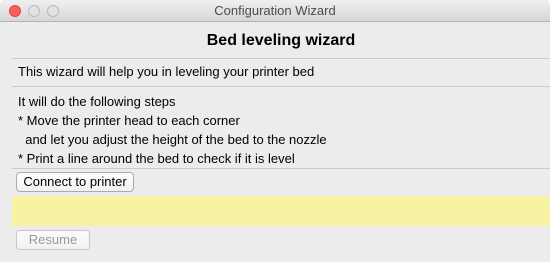  What do you see at coordinates (281, 40) in the screenshot?
I see `wizard-heading: Bed leveling wizard` at bounding box center [281, 40].